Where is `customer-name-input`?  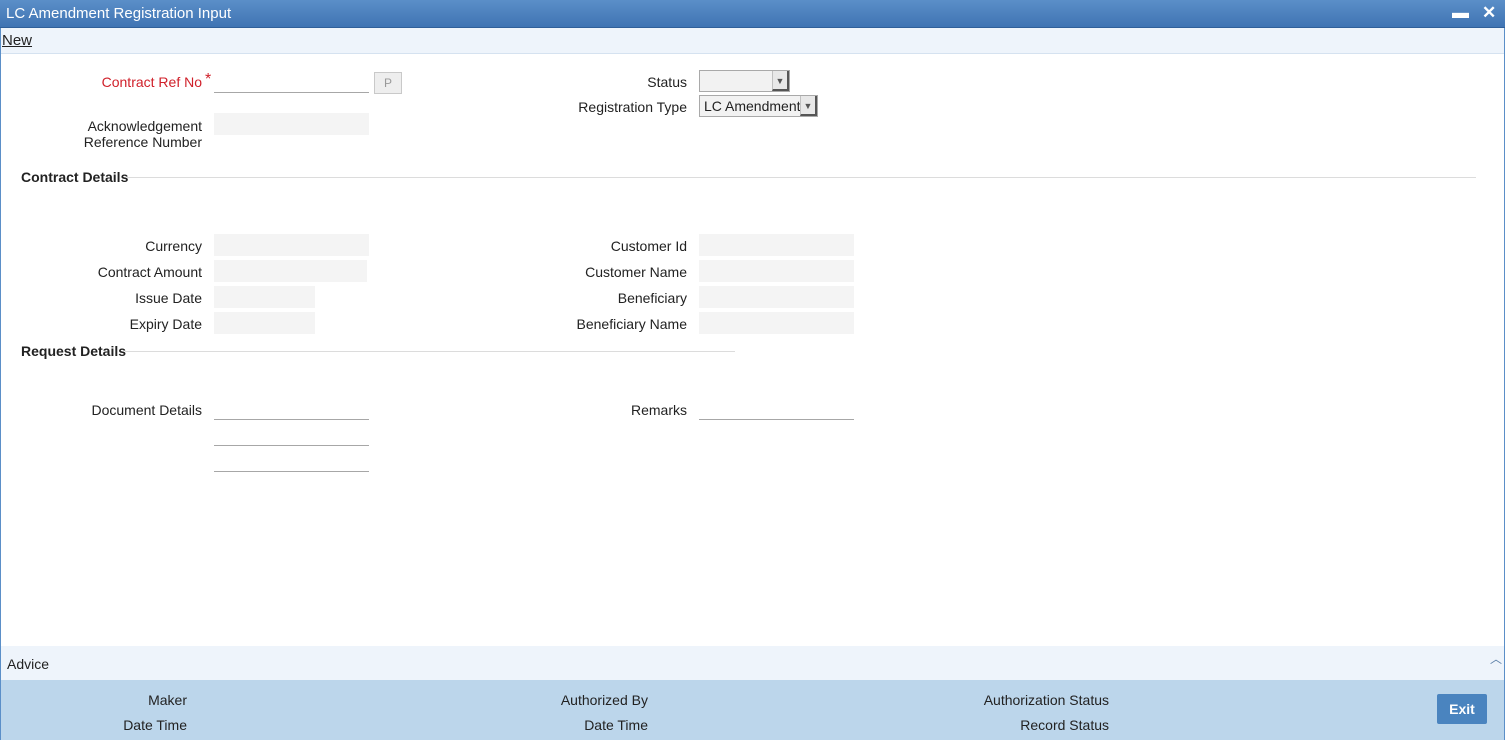 customer-name-input is located at coordinates (776, 271).